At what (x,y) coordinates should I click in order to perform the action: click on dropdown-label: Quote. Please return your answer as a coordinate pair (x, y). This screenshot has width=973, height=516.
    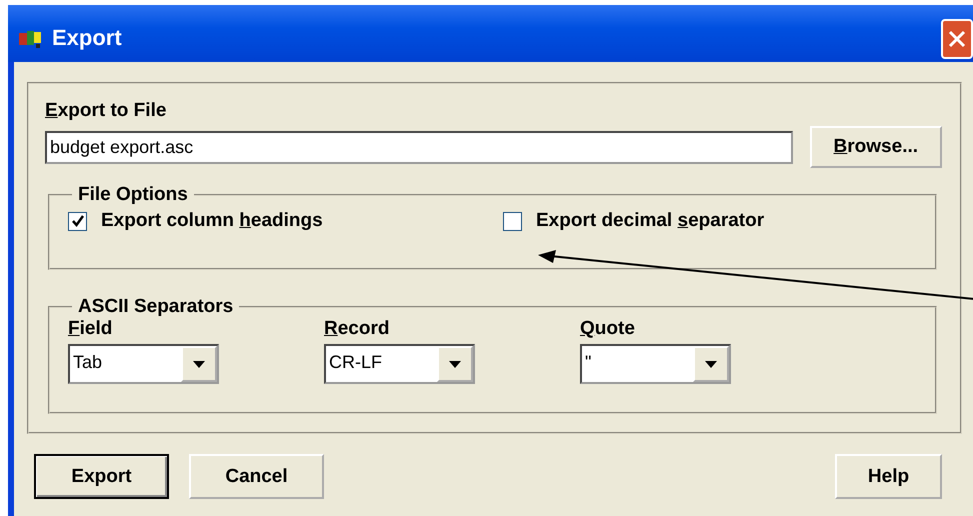
    Looking at the image, I should click on (608, 329).